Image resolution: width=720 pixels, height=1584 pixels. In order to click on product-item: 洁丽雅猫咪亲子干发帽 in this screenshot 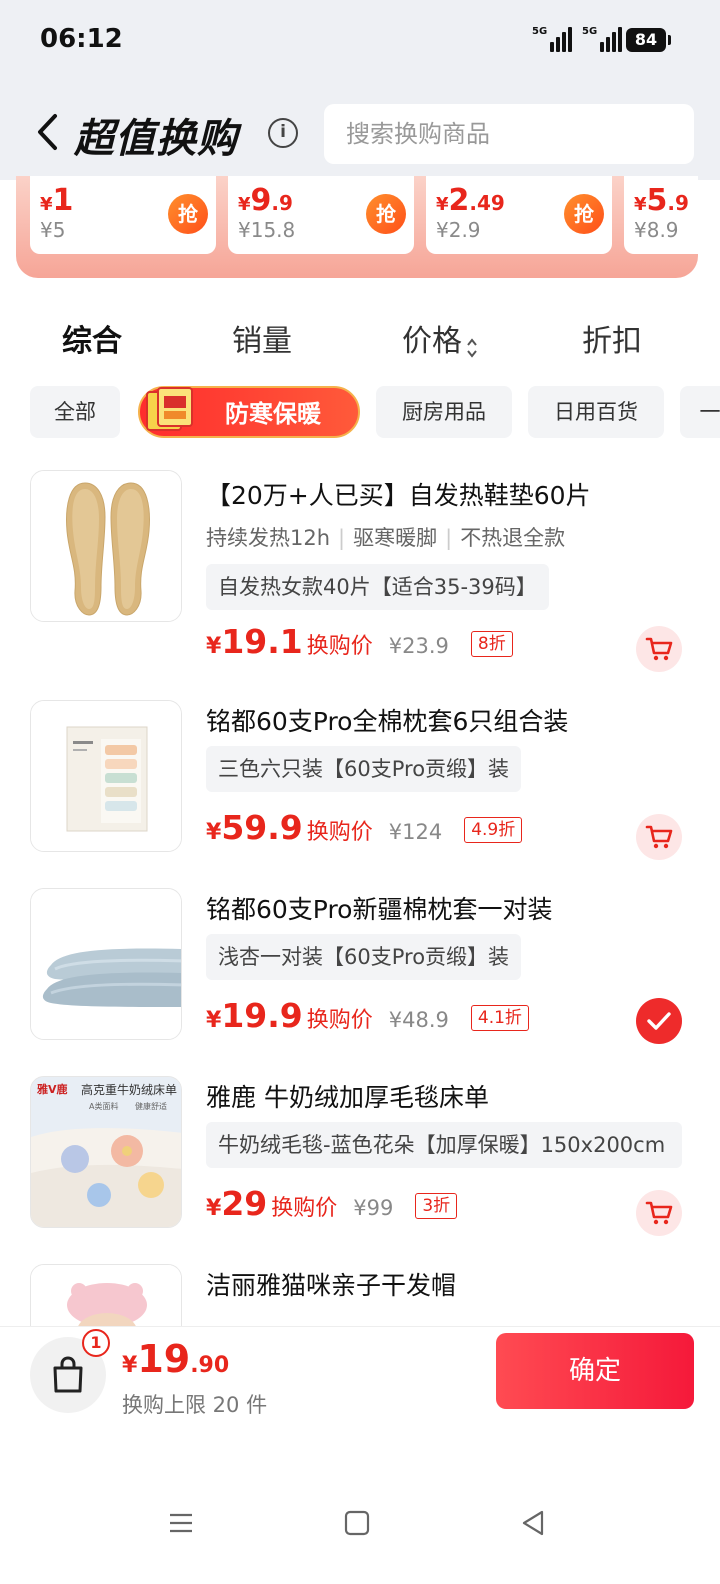, I will do `click(360, 1295)`.